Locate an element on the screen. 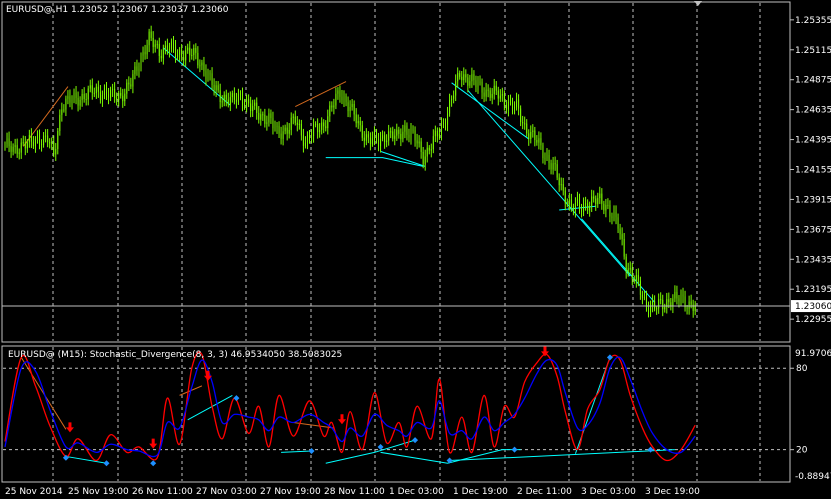 The height and width of the screenshot is (499, 831). time-axis-label: 3 Dec 19:00 is located at coordinates (672, 492).